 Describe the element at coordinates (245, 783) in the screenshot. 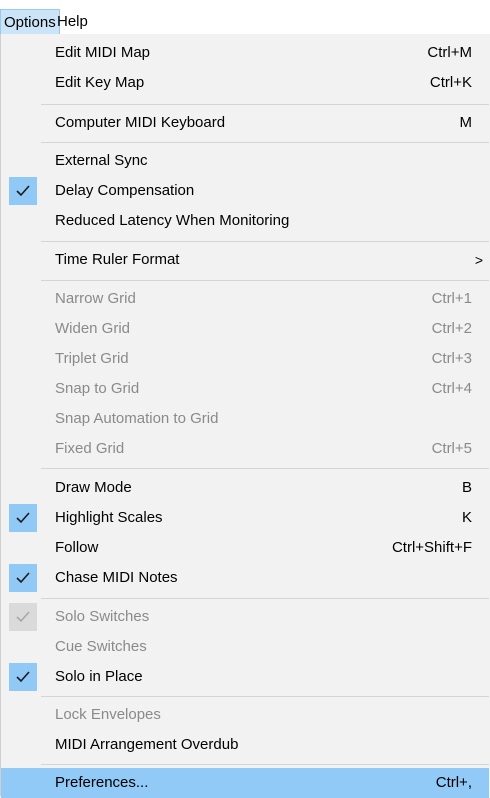

I see `menu-item-preferences: Preferences... Ctrl+,` at that location.